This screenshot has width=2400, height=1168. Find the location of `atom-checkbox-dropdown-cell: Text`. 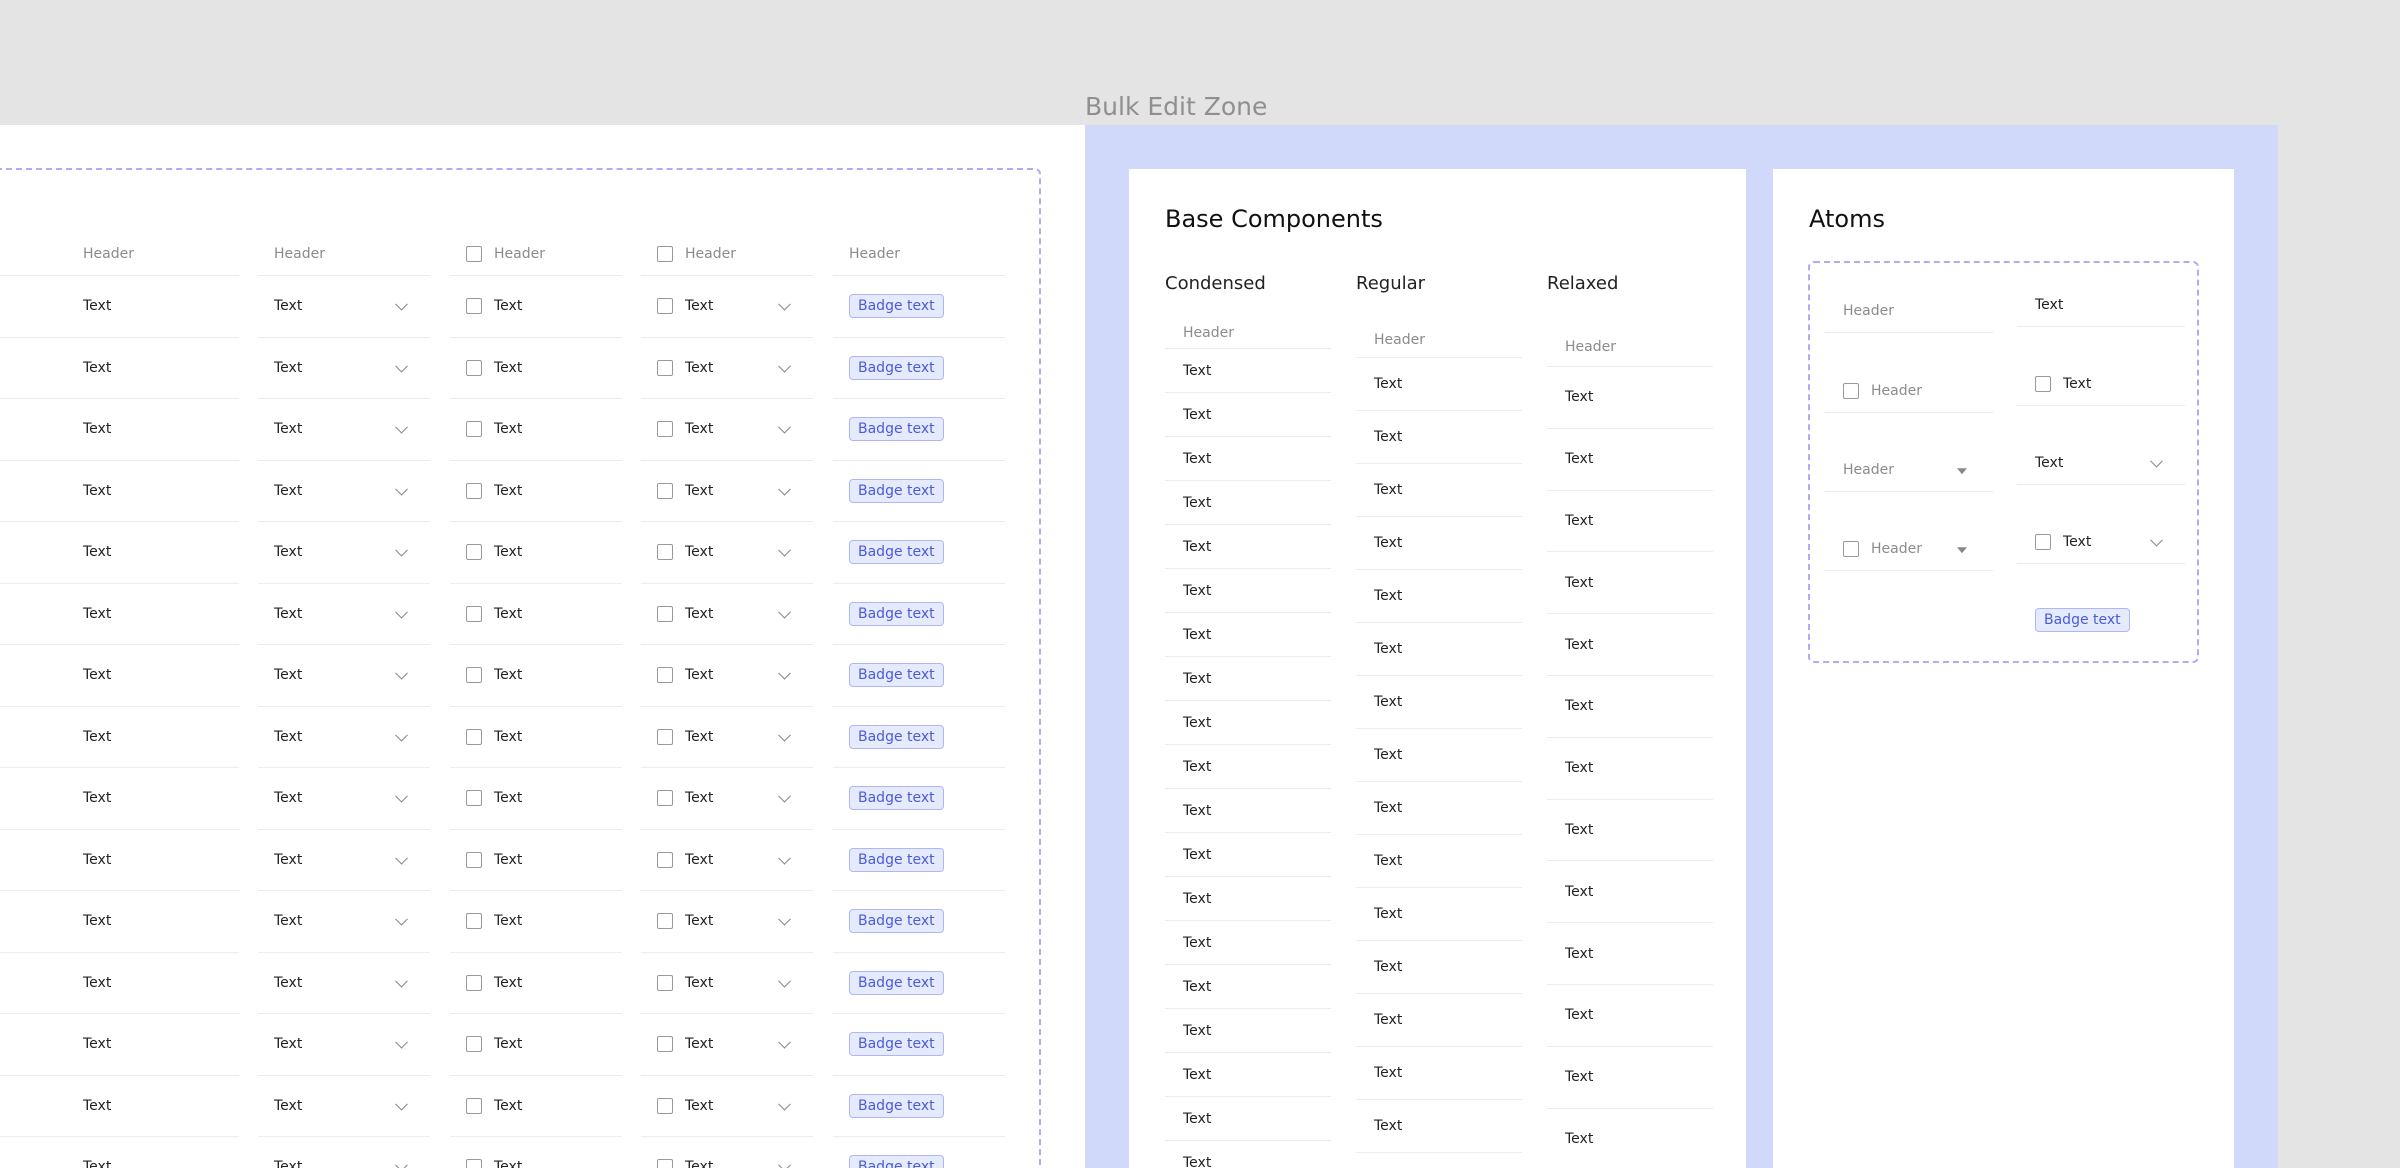

atom-checkbox-dropdown-cell: Text is located at coordinates (2101, 542).